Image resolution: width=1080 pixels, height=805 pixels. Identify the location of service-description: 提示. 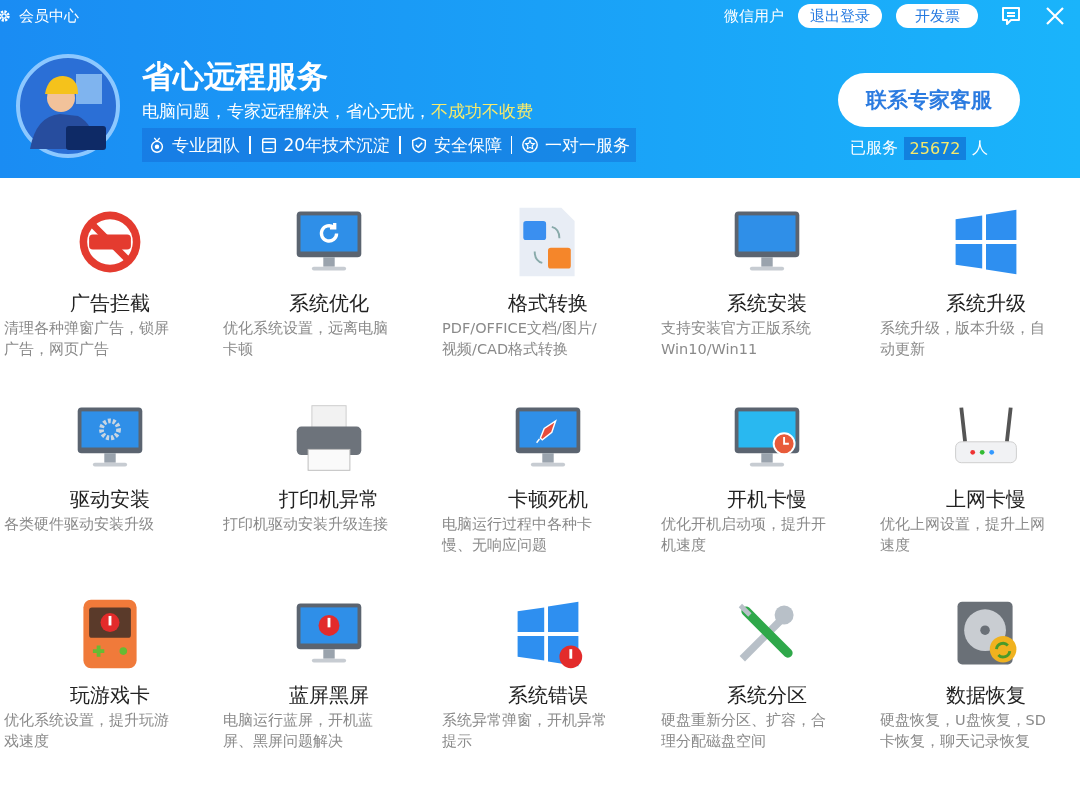
(457, 741).